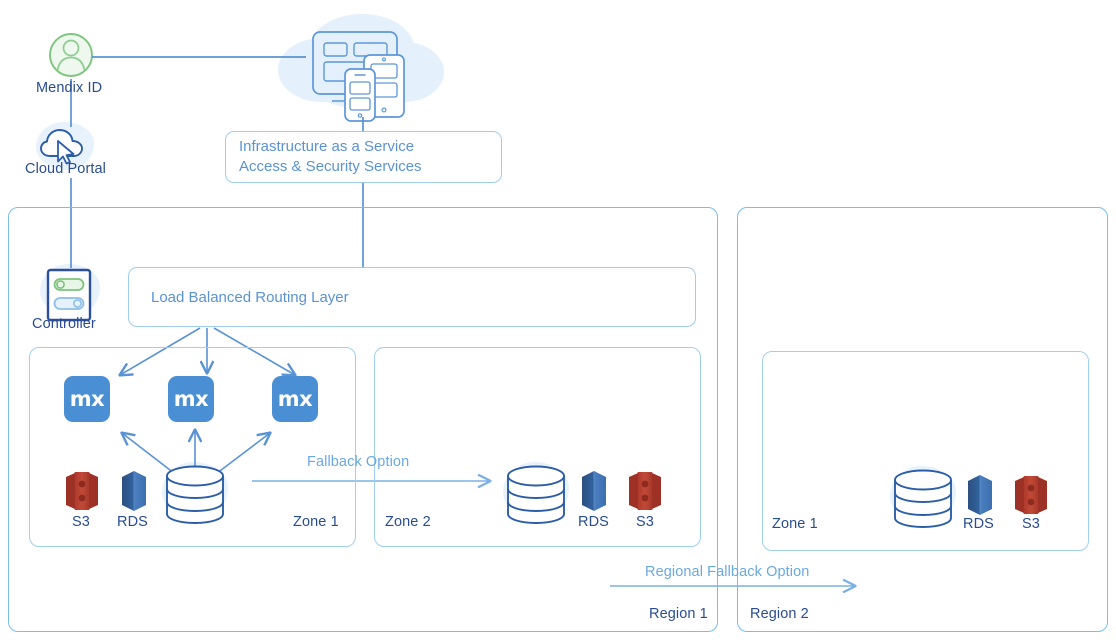 The height and width of the screenshot is (642, 1116). What do you see at coordinates (727, 572) in the screenshot?
I see `regional-fallback-option-label: Regional Fallback Option` at bounding box center [727, 572].